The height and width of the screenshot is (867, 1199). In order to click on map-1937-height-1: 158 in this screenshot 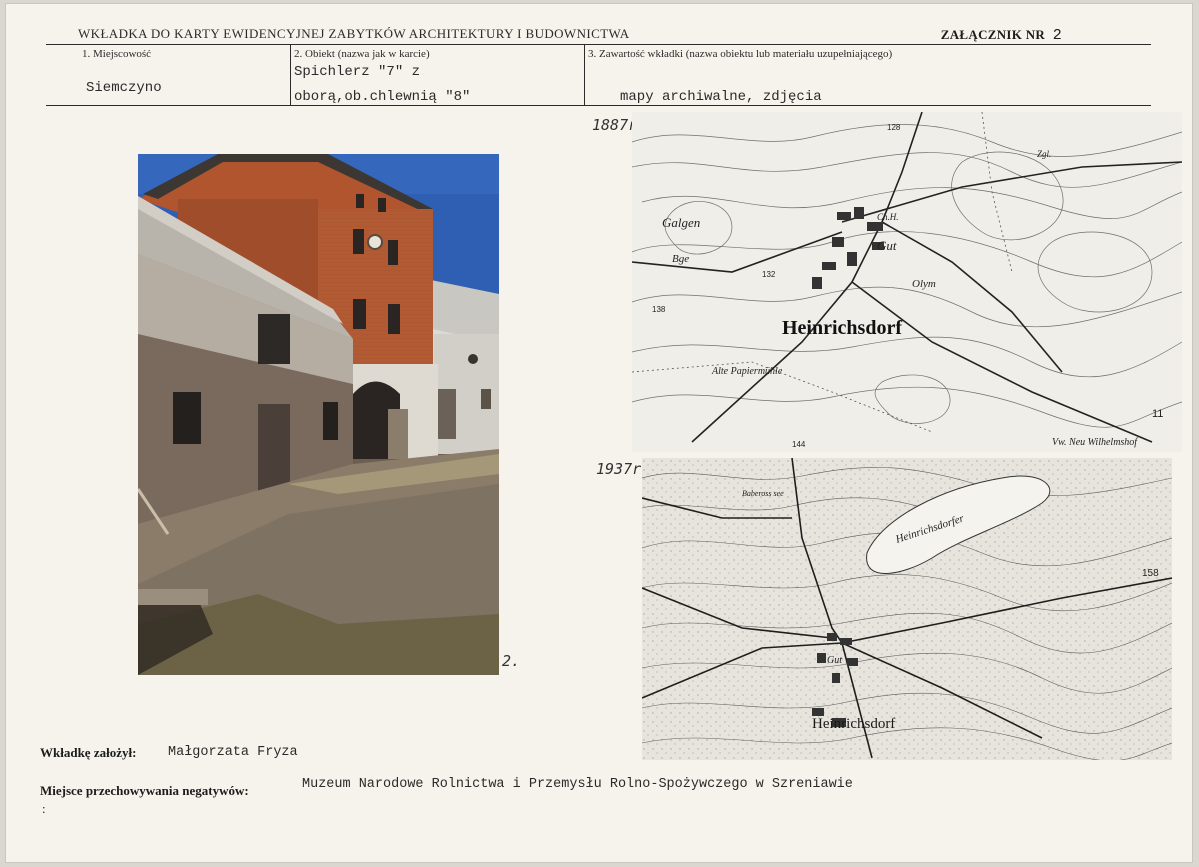, I will do `click(1150, 573)`.